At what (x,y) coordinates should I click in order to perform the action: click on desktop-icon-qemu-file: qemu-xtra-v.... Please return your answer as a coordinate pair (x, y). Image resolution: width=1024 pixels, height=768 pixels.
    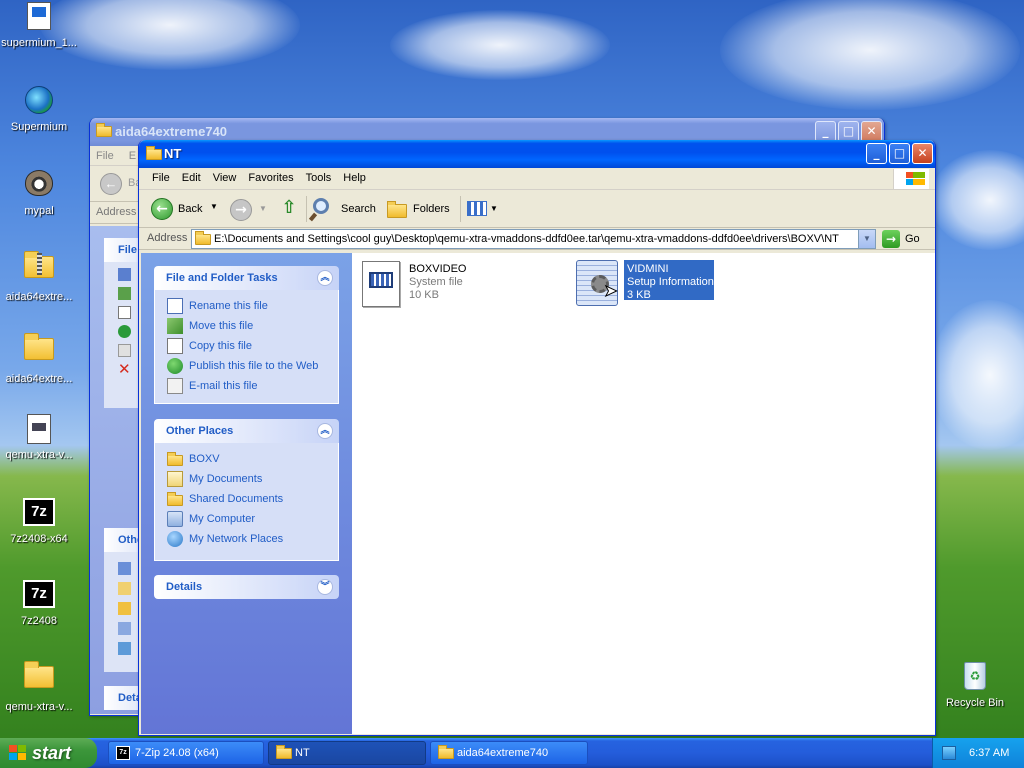
    Looking at the image, I should click on (39, 437).